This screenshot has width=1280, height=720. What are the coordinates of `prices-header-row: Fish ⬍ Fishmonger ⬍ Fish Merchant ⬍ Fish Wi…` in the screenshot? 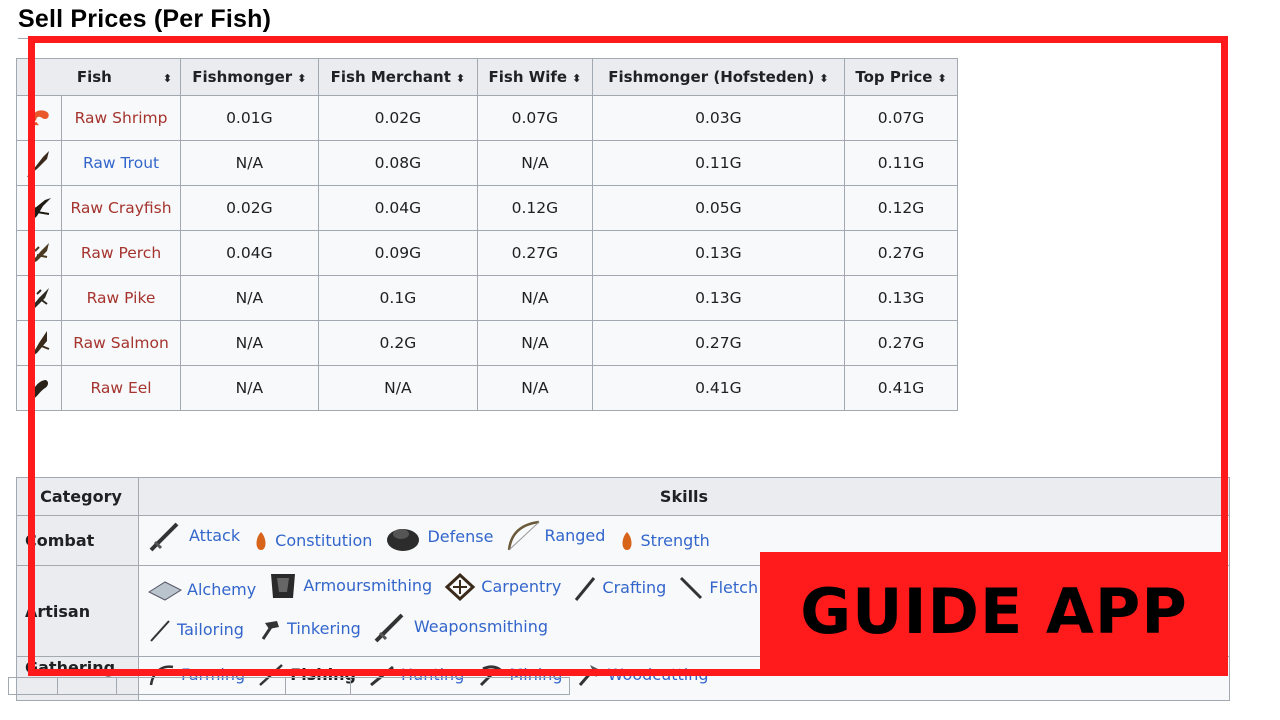 It's located at (486, 77).